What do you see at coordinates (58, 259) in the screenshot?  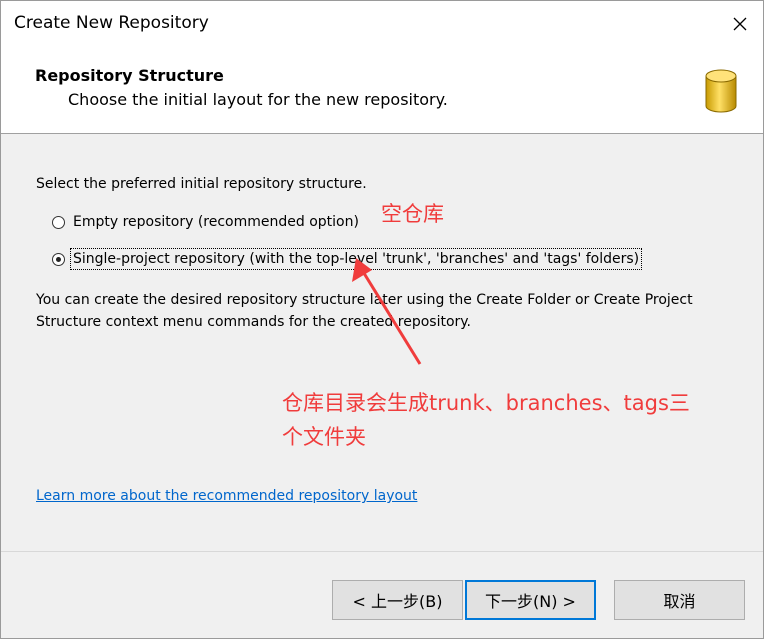 I see `single-project-repository-radio` at bounding box center [58, 259].